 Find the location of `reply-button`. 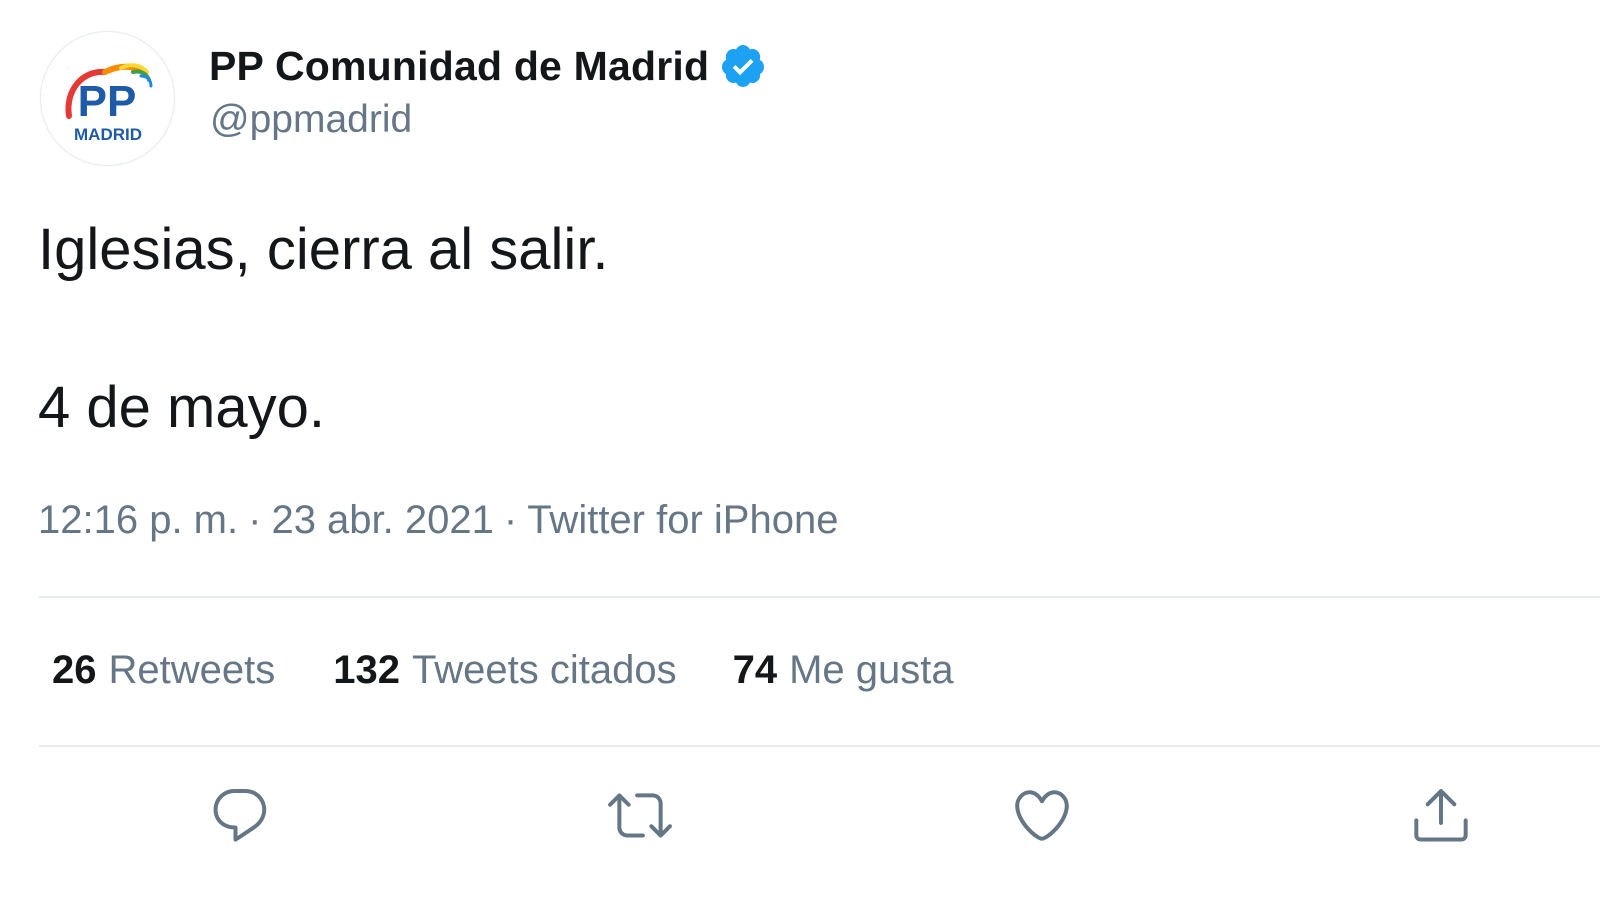

reply-button is located at coordinates (240, 815).